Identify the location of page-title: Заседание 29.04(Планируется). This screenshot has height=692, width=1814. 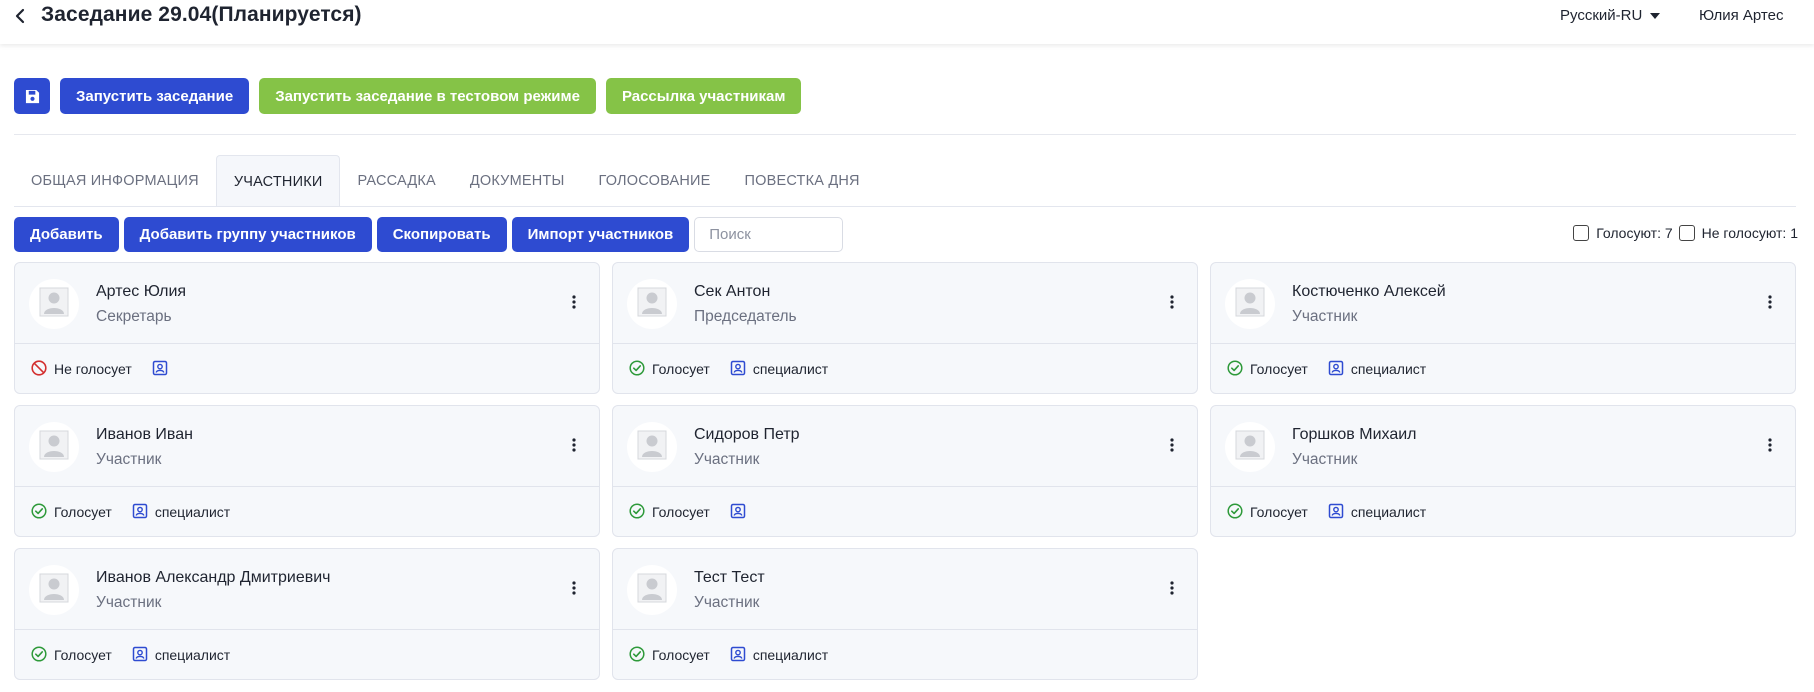
(201, 14).